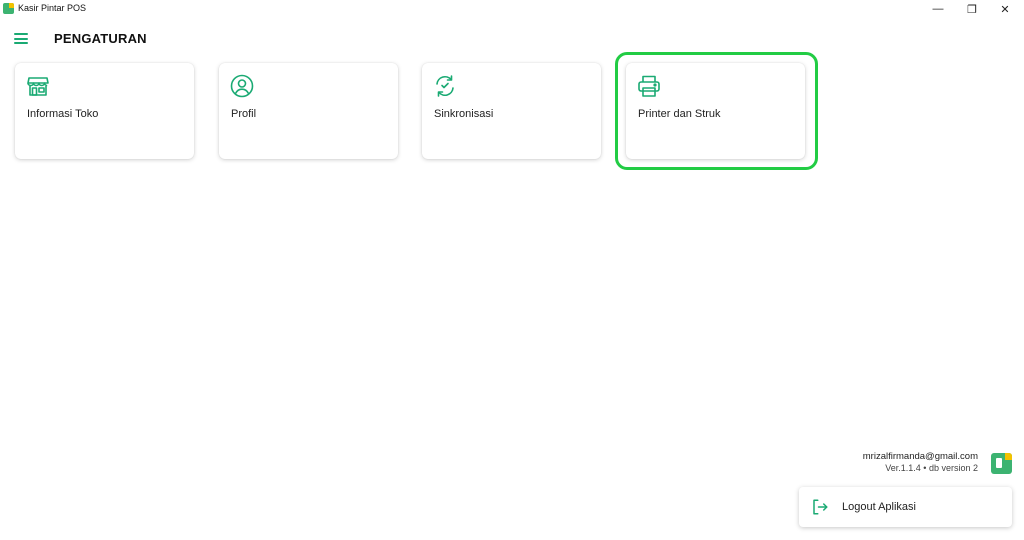 This screenshot has height=540, width=1024. What do you see at coordinates (100, 38) in the screenshot?
I see `page-title: PENGATURAN` at bounding box center [100, 38].